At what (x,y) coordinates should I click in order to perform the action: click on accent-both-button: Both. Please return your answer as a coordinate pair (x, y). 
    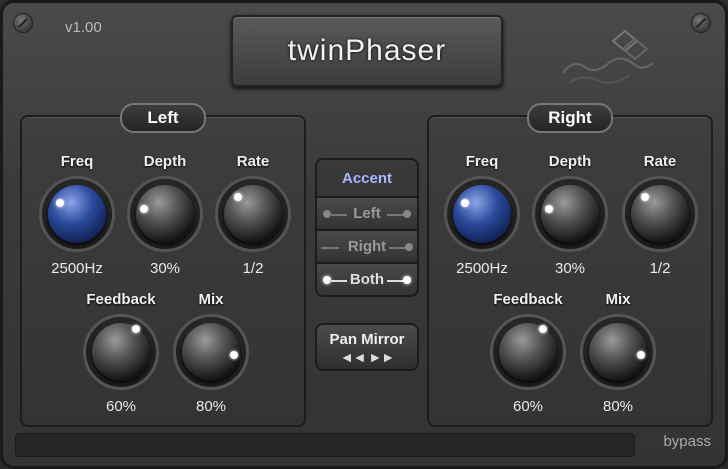
    Looking at the image, I should click on (367, 278).